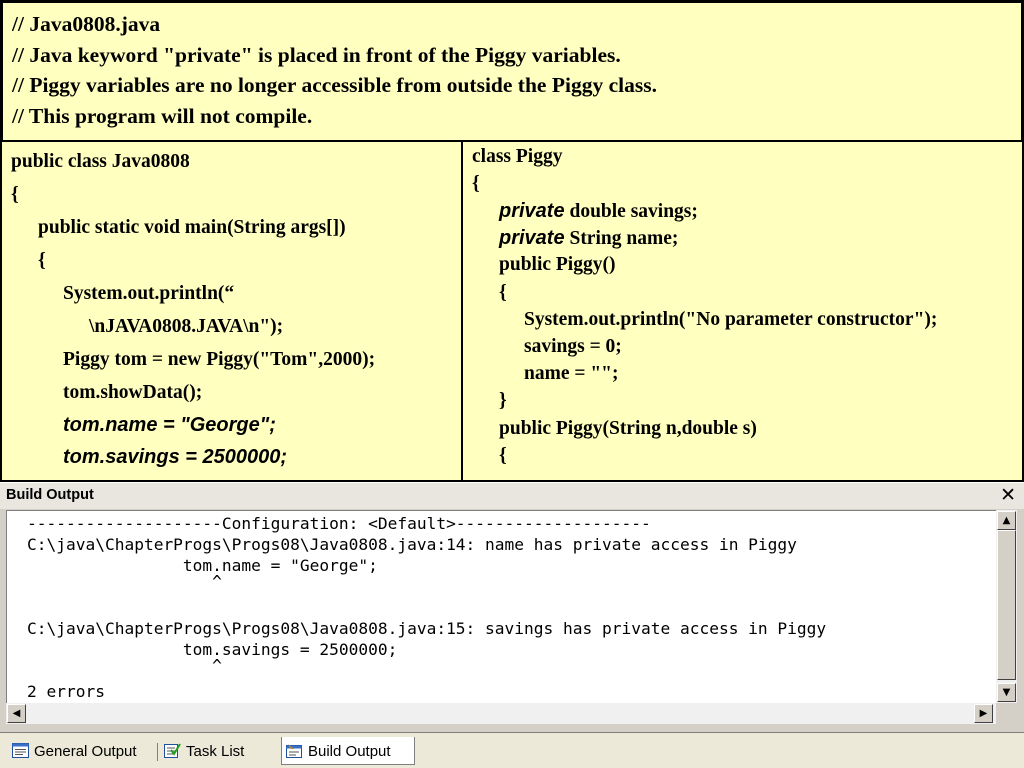 The image size is (1024, 768). I want to click on code-line: tom.showData();, so click(133, 392).